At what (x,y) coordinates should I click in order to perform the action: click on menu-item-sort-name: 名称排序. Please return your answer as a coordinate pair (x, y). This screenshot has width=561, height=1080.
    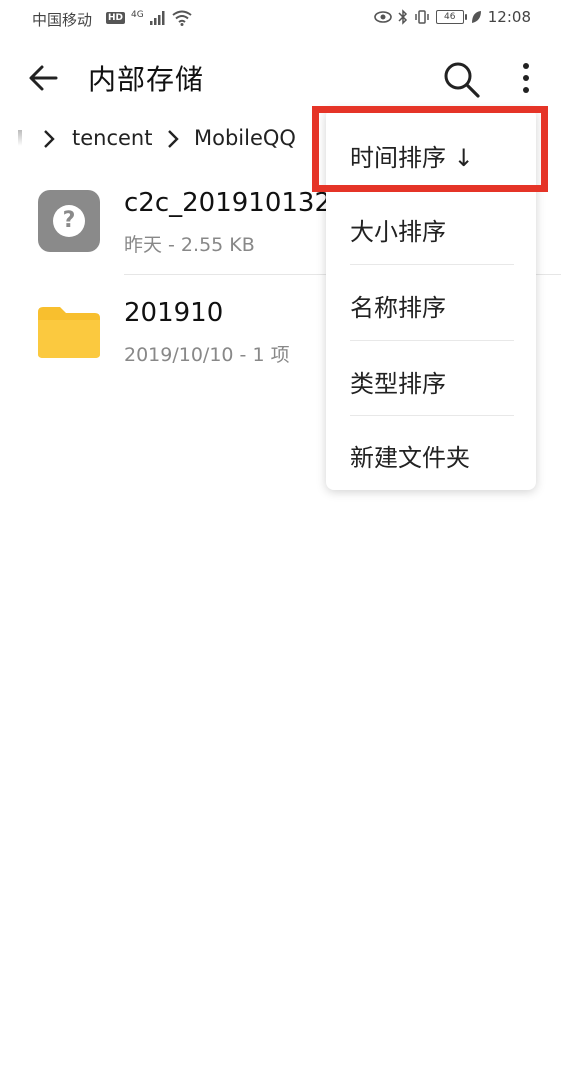
    Looking at the image, I should click on (398, 305).